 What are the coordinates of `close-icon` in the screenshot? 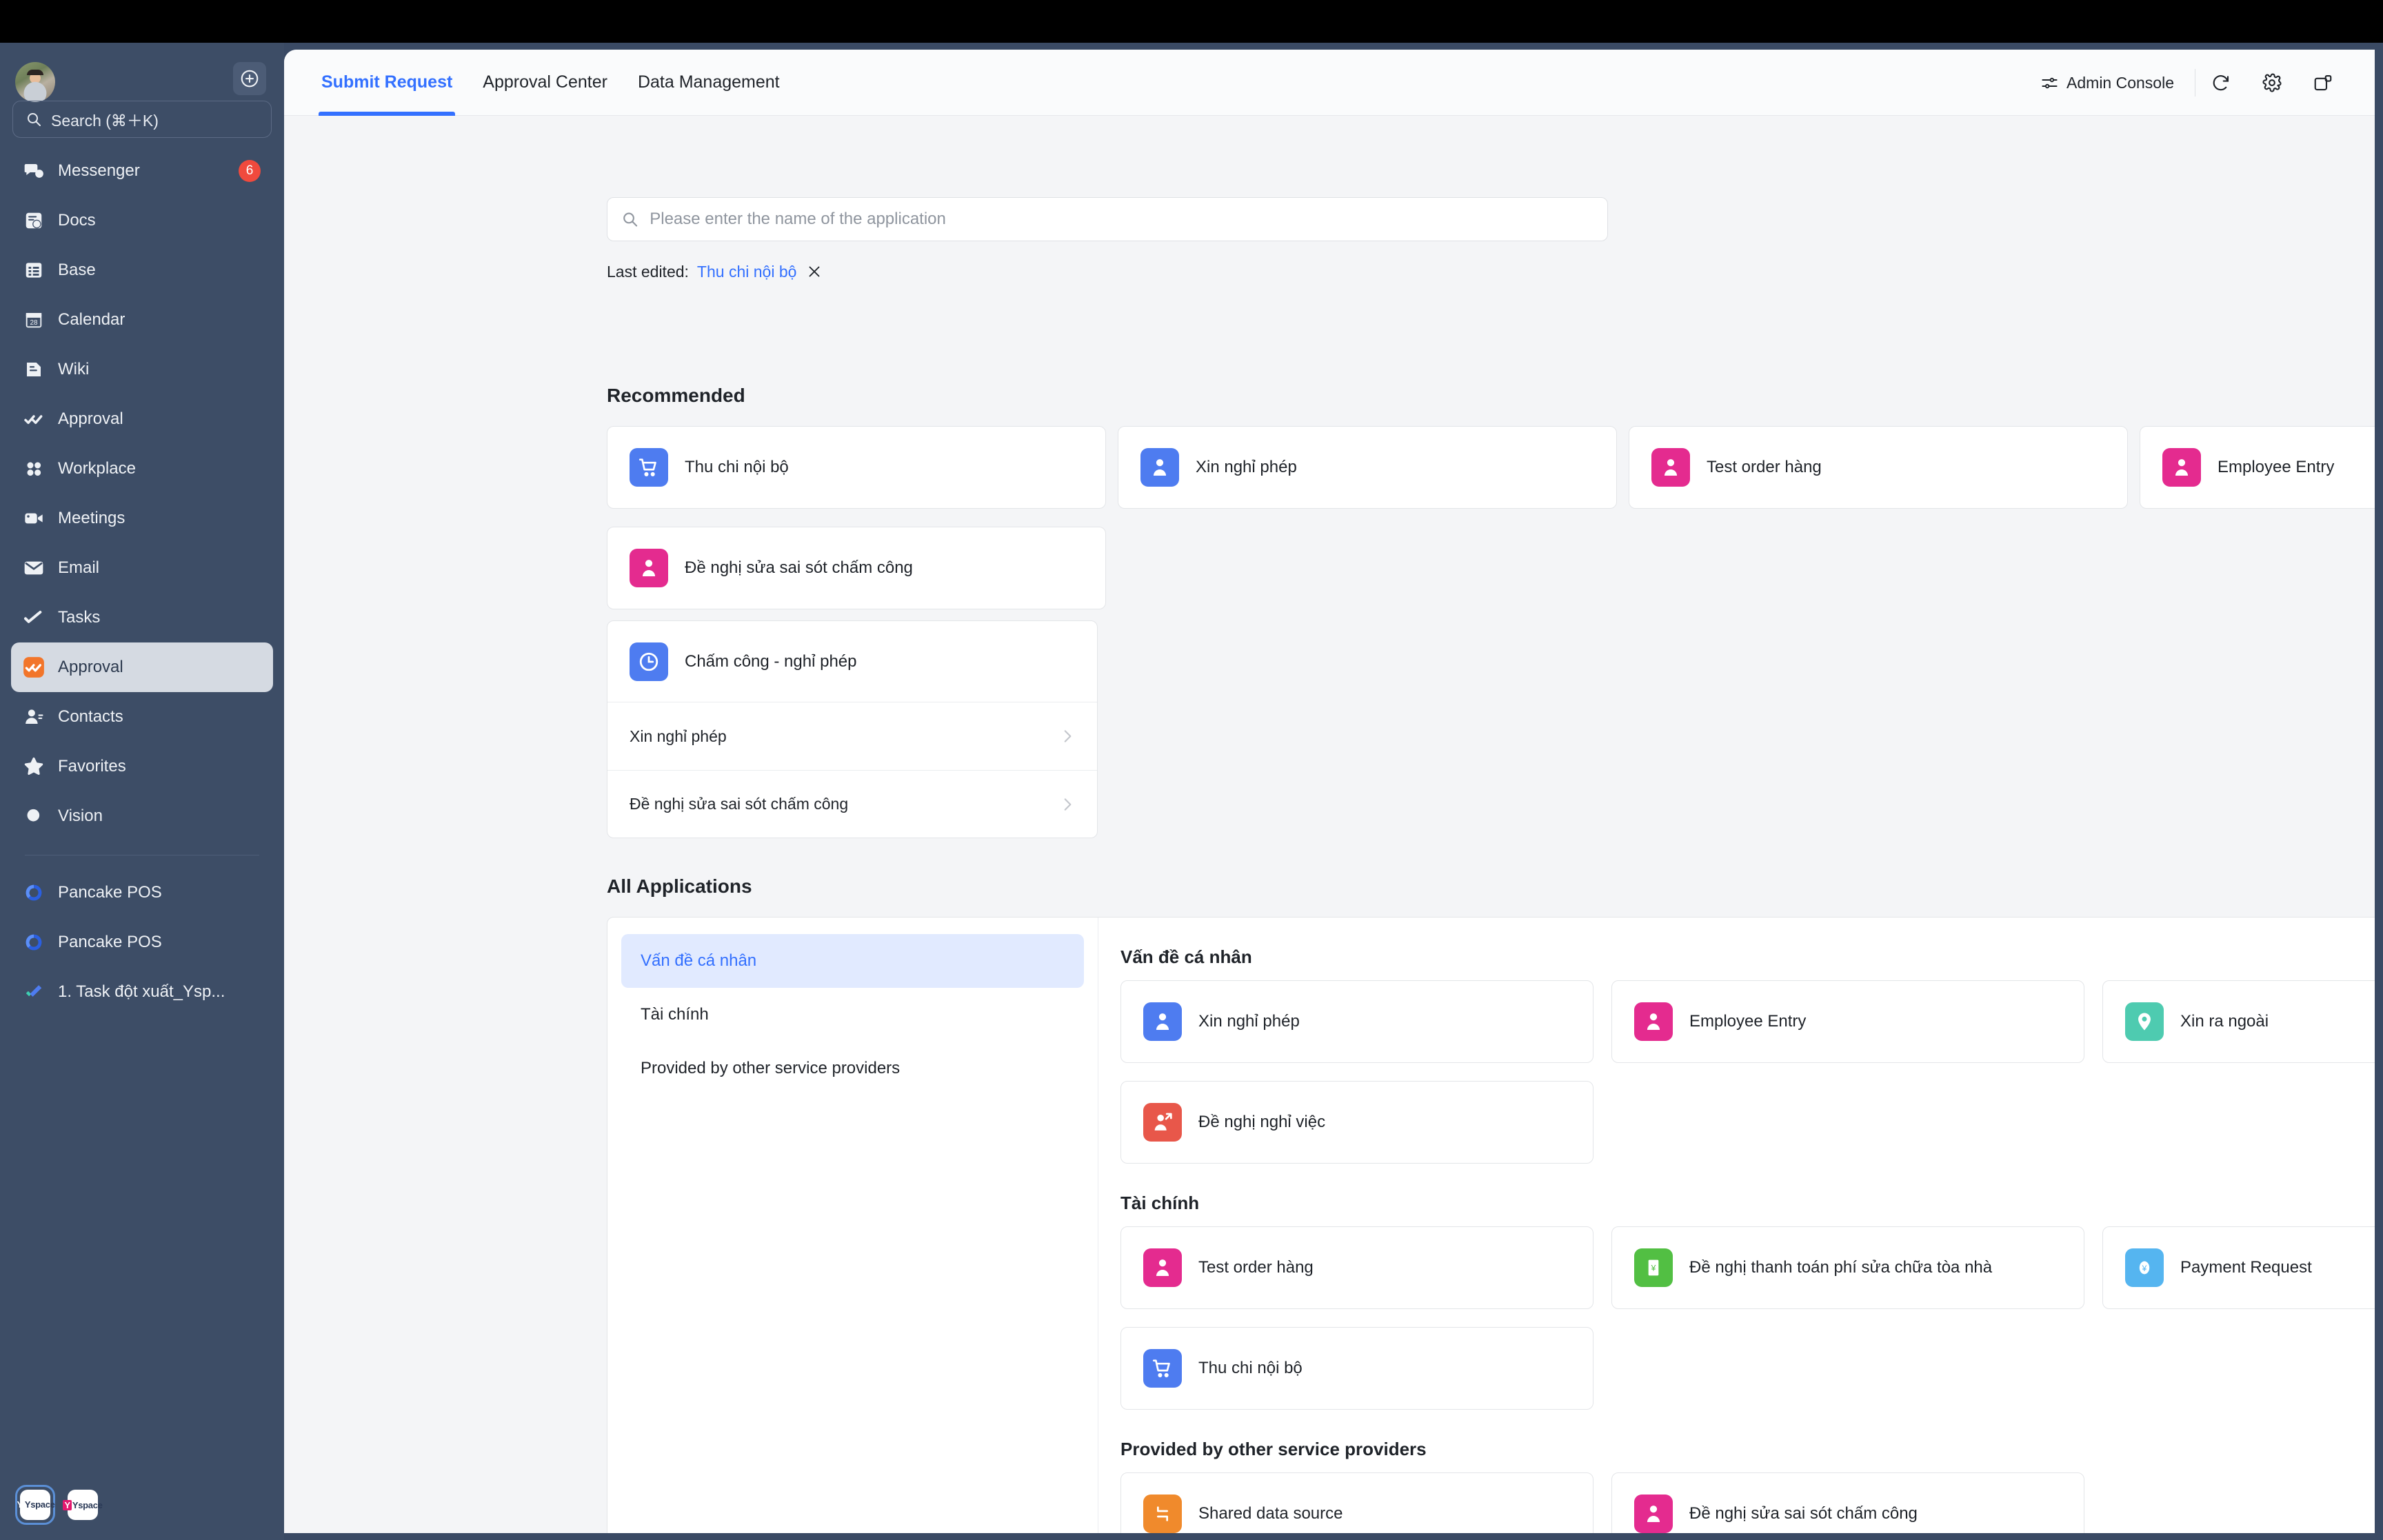 It's located at (814, 272).